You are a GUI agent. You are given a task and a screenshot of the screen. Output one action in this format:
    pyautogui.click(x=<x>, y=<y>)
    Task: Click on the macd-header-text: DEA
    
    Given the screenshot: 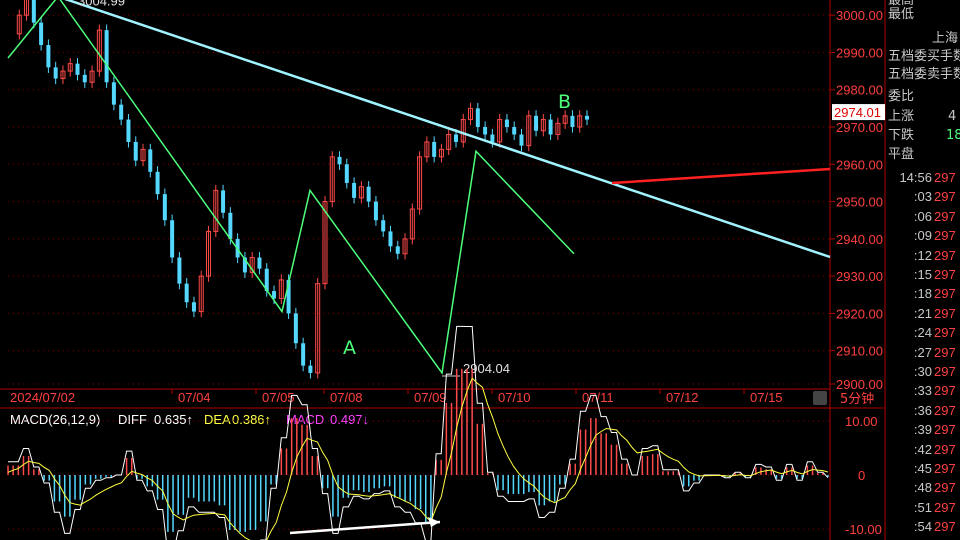 What is the action you would take?
    pyautogui.click(x=217, y=419)
    